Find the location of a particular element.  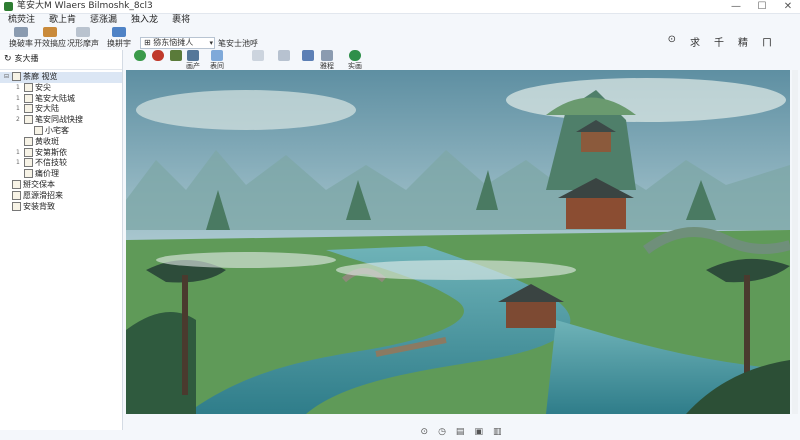

toolbar-button: 开效搞应 is located at coordinates (50, 38).